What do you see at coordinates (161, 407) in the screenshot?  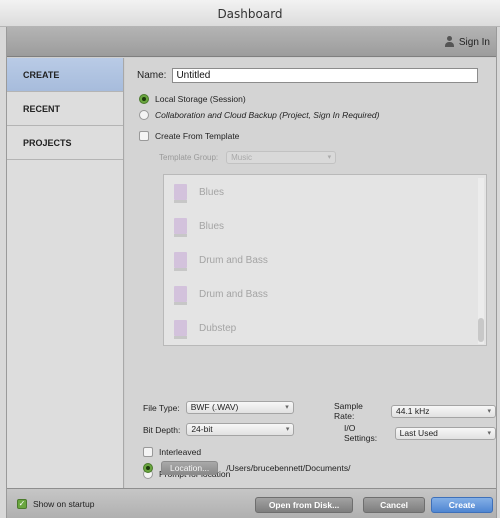 I see `file-type-label: File Type:` at bounding box center [161, 407].